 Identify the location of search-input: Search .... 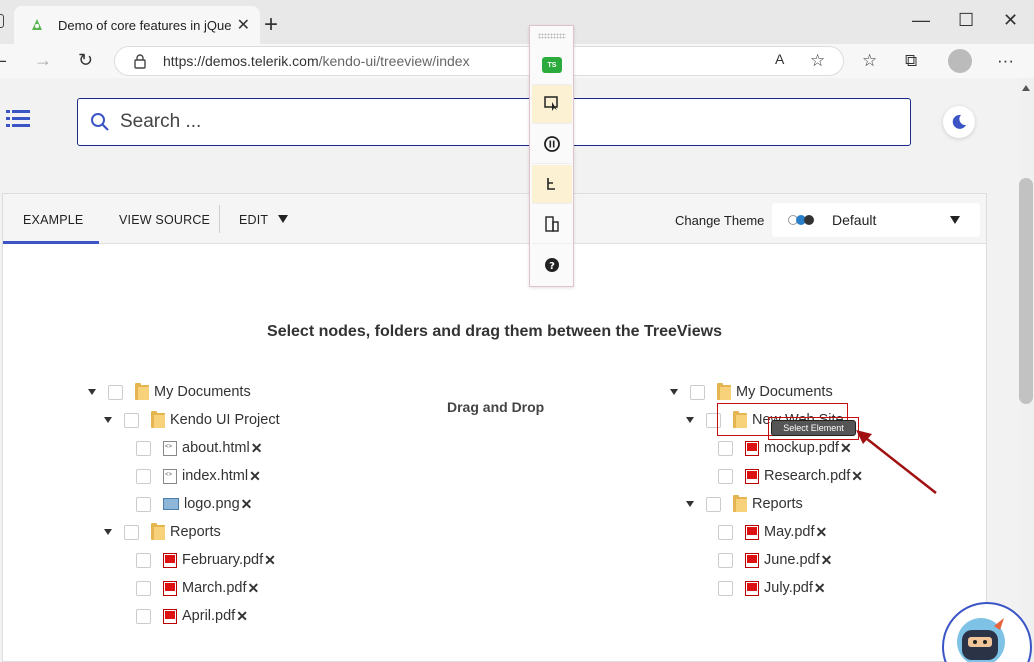
(494, 122).